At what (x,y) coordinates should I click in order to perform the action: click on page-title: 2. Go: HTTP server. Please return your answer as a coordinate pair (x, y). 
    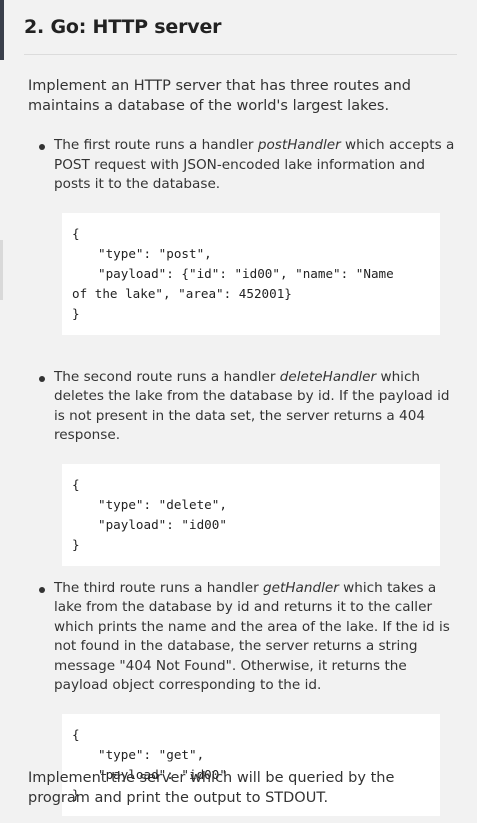
    Looking at the image, I should click on (123, 27).